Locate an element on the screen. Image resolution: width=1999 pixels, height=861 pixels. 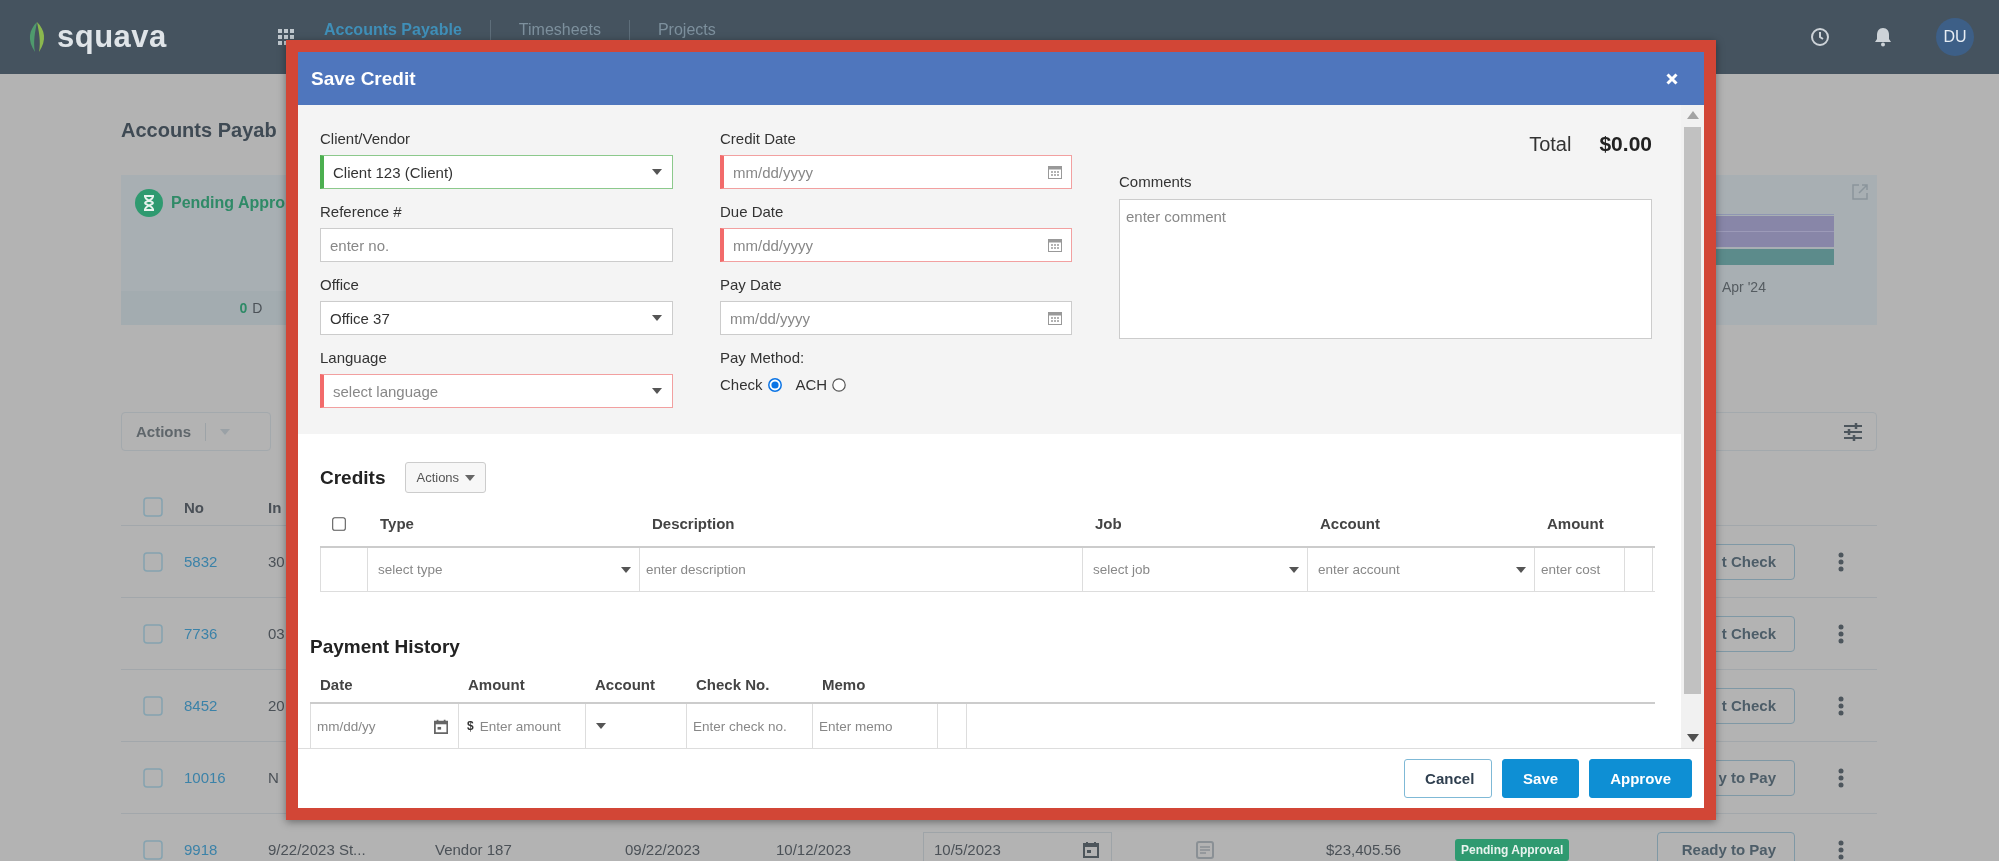
currency-symbol: $ is located at coordinates (470, 726).